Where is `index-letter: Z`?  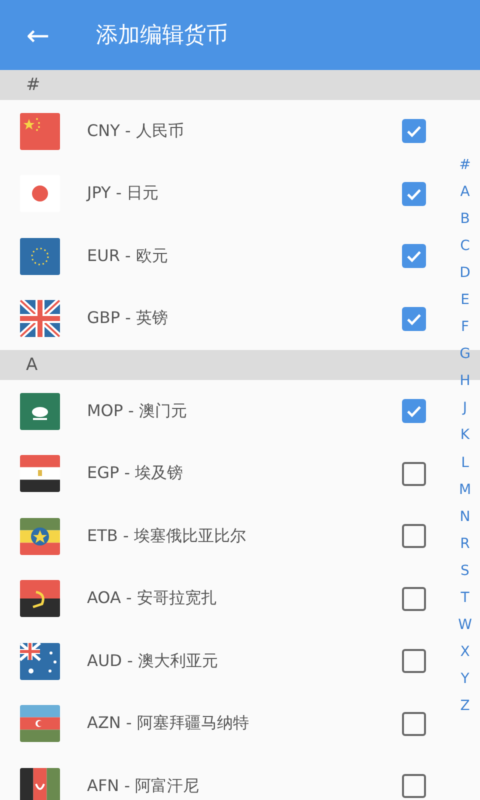 index-letter: Z is located at coordinates (465, 706).